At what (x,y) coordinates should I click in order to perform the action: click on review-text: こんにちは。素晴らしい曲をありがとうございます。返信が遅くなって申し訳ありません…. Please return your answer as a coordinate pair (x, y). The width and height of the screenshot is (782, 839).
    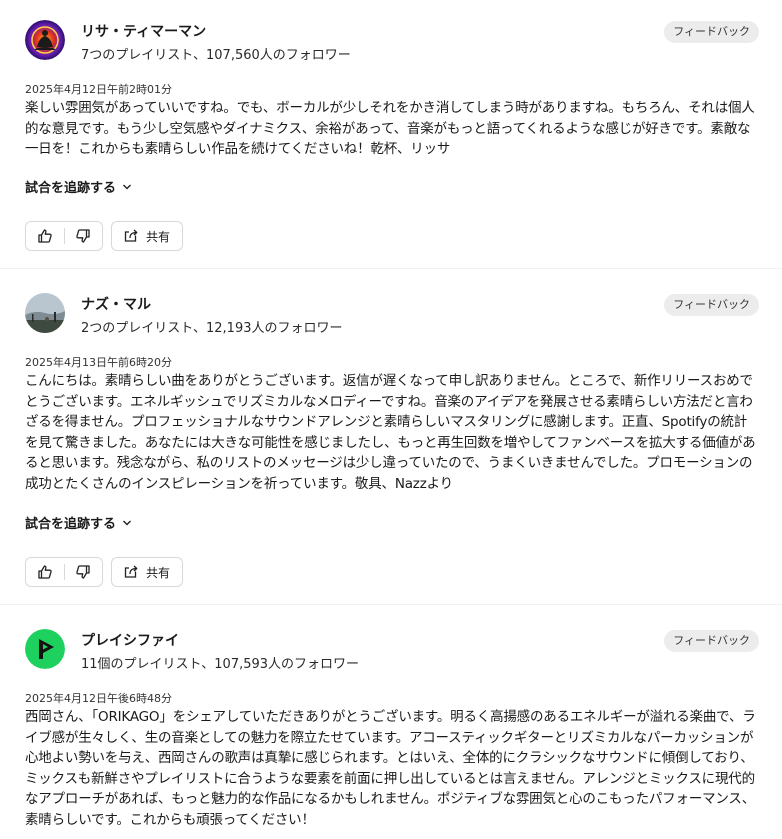
    Looking at the image, I should click on (390, 432).